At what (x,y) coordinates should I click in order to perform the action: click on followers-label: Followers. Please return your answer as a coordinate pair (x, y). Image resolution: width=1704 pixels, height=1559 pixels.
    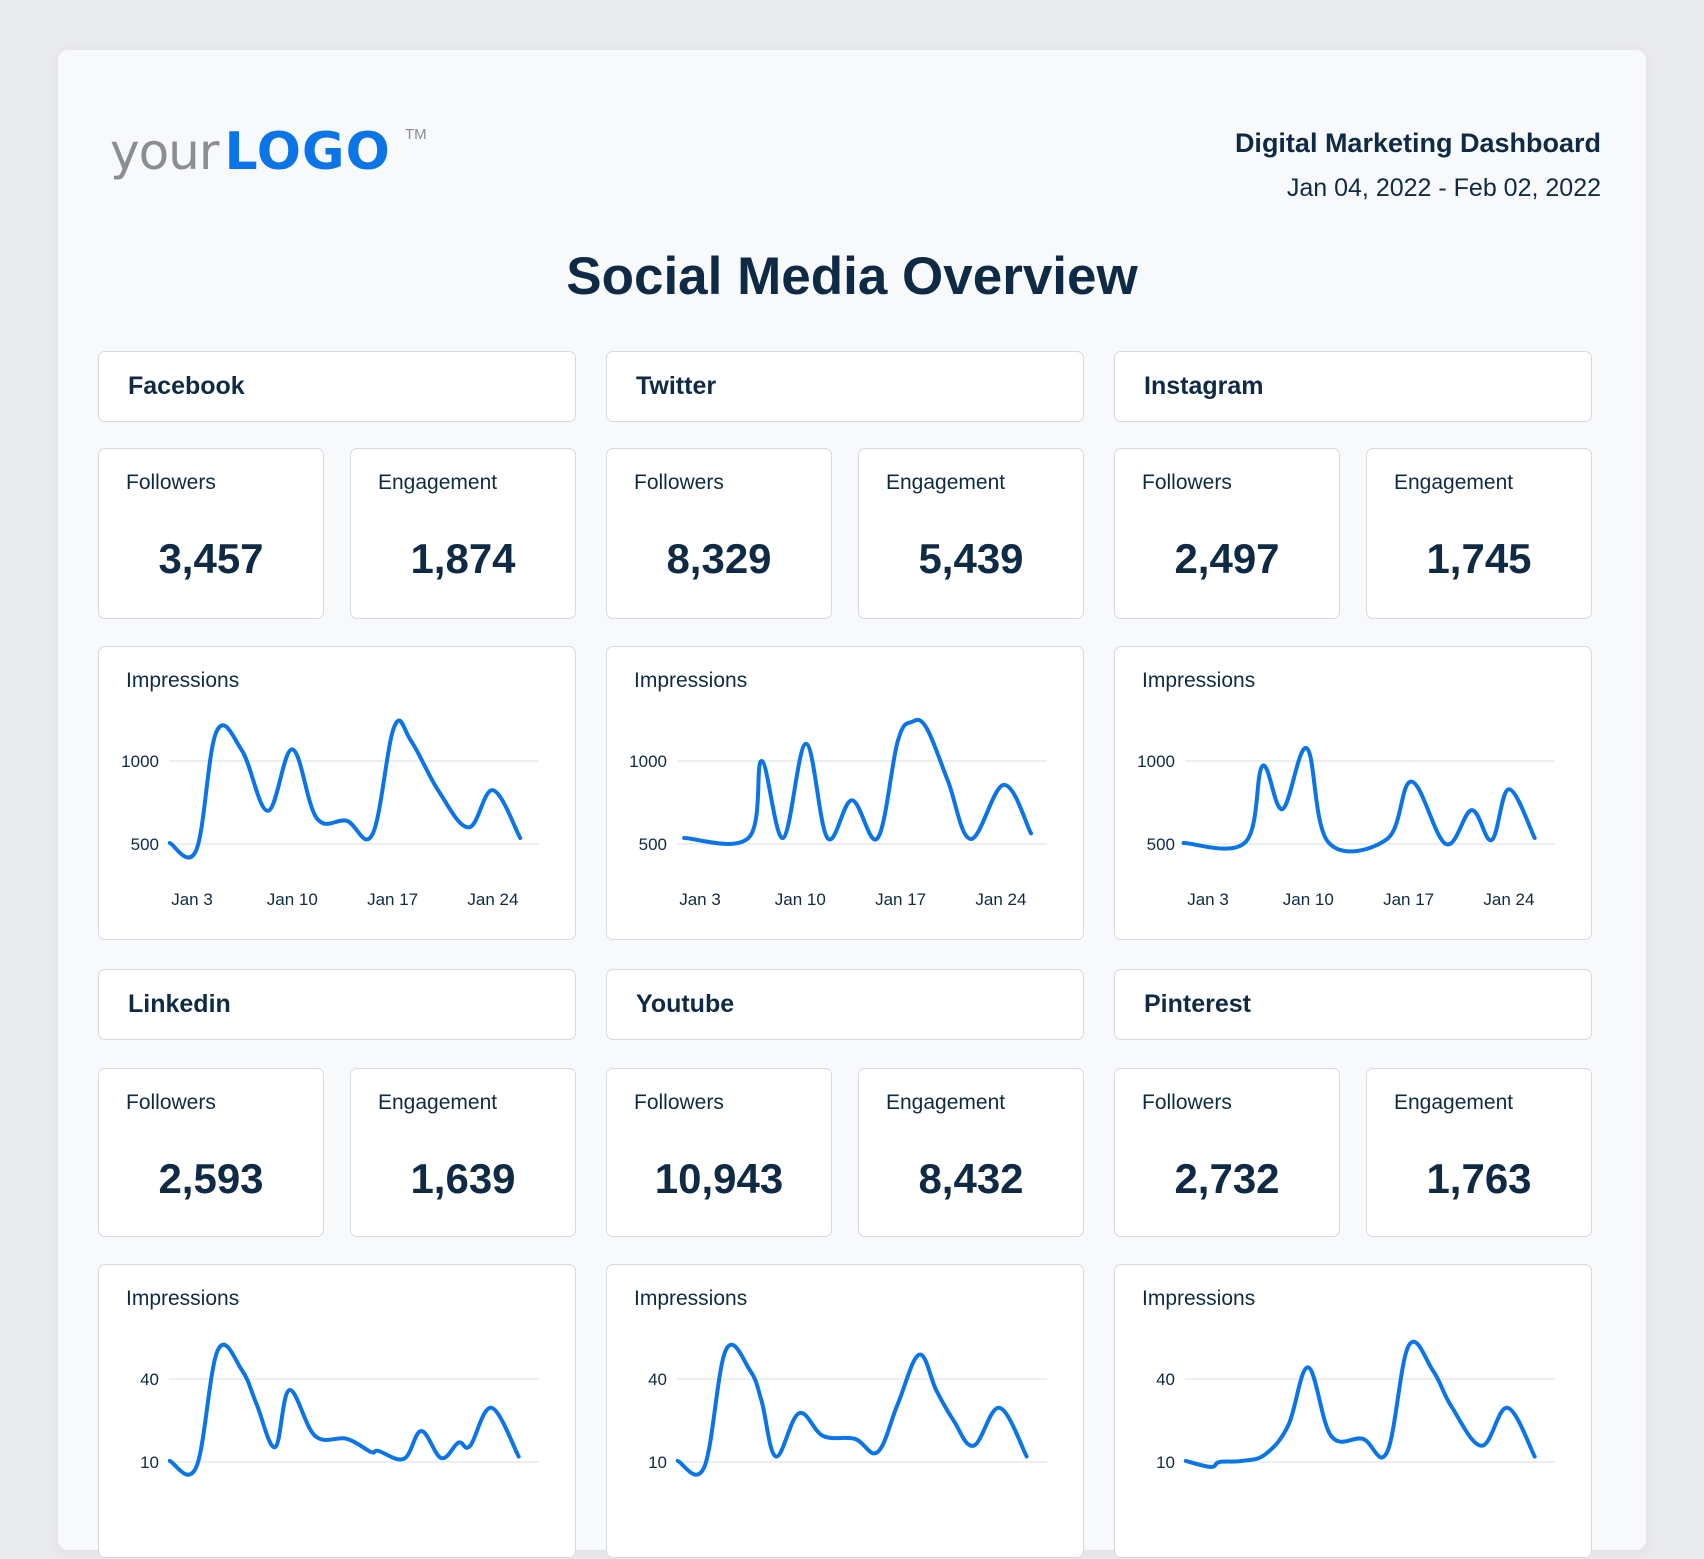
    Looking at the image, I should click on (1187, 1102).